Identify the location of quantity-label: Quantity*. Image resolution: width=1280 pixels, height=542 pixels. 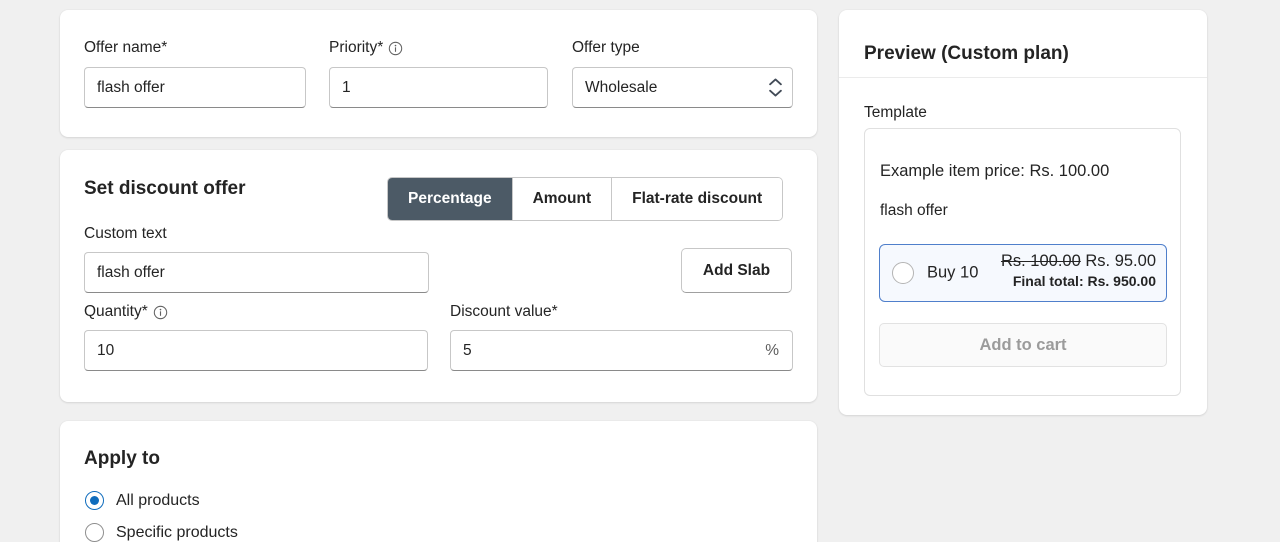
(126, 312).